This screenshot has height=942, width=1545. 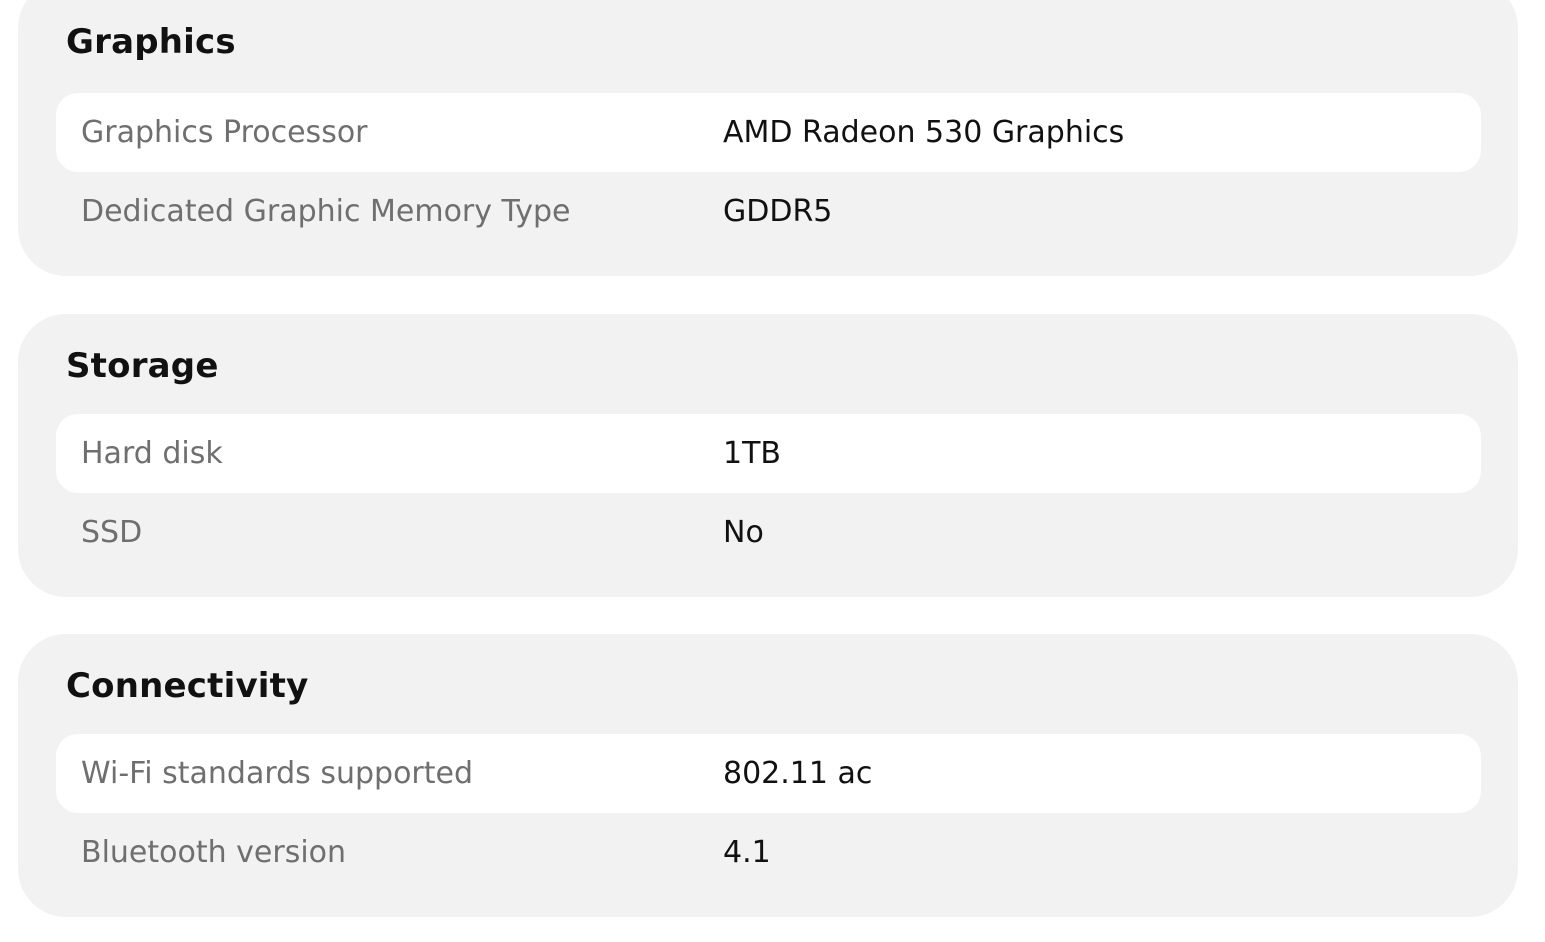 What do you see at coordinates (187, 686) in the screenshot?
I see `section-title: Connectivity` at bounding box center [187, 686].